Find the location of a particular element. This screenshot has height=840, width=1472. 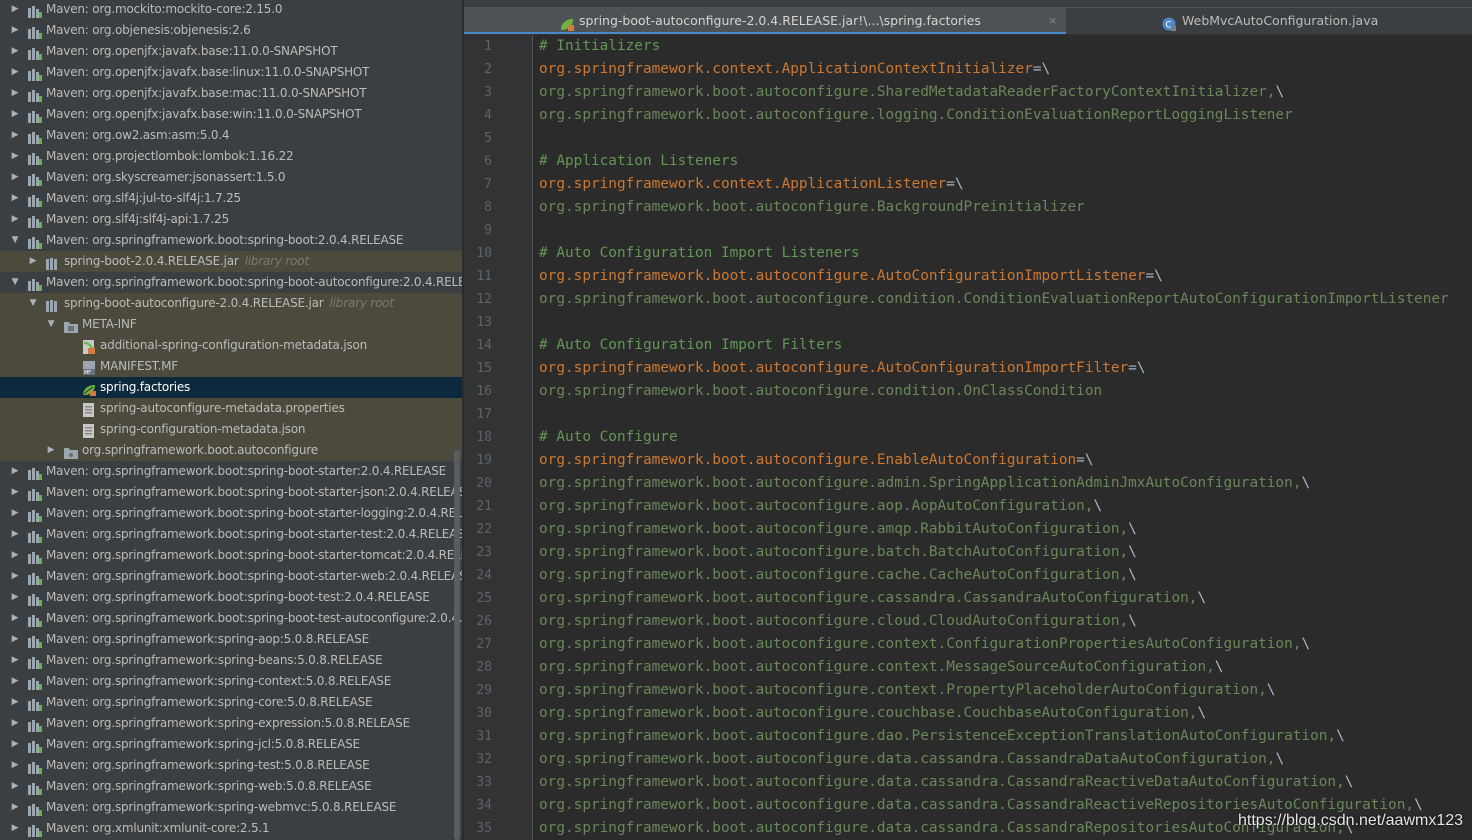

tree-node: spring.factories is located at coordinates (231, 387).